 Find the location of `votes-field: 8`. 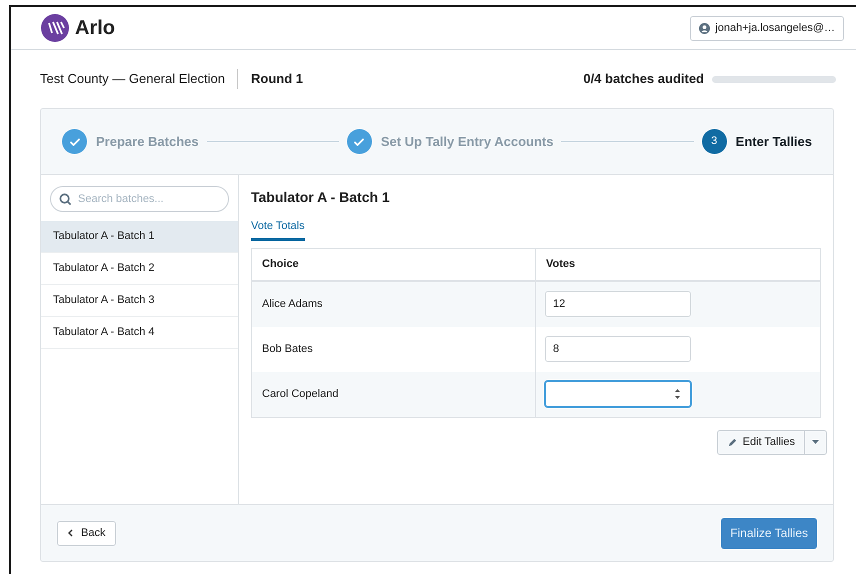

votes-field: 8 is located at coordinates (618, 349).